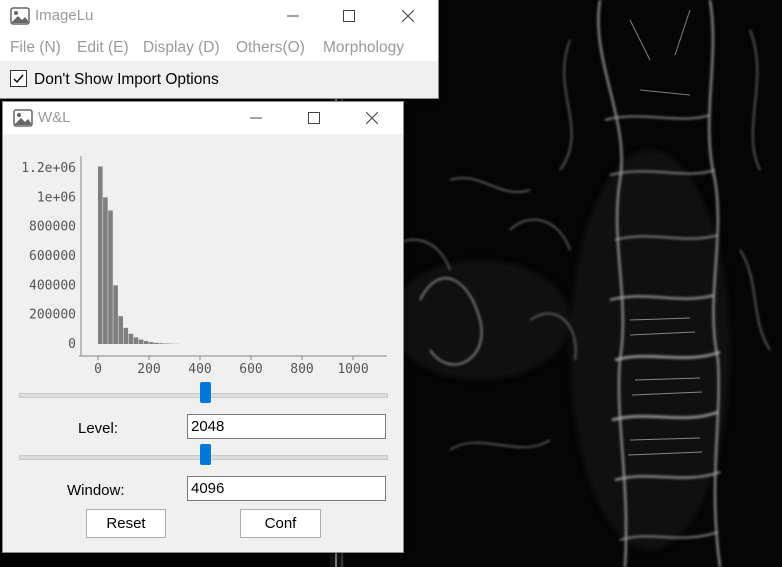 The width and height of the screenshot is (782, 567). Describe the element at coordinates (352, 369) in the screenshot. I see `histogram-x-tick-label: 1000` at that location.